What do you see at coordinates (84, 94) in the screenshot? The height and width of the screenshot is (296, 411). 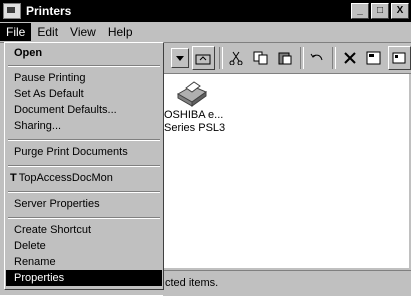 I see `menu-item-set-as-default: Set As Default` at bounding box center [84, 94].